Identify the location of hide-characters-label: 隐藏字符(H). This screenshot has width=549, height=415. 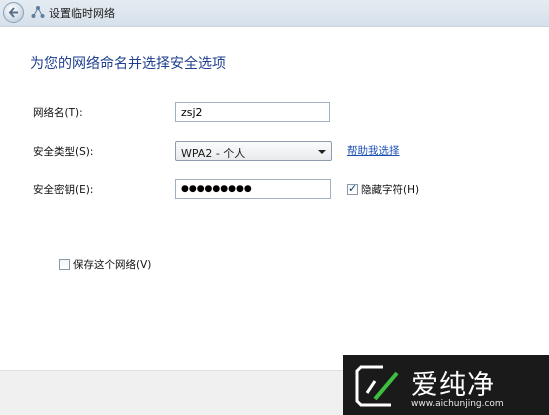
(390, 190).